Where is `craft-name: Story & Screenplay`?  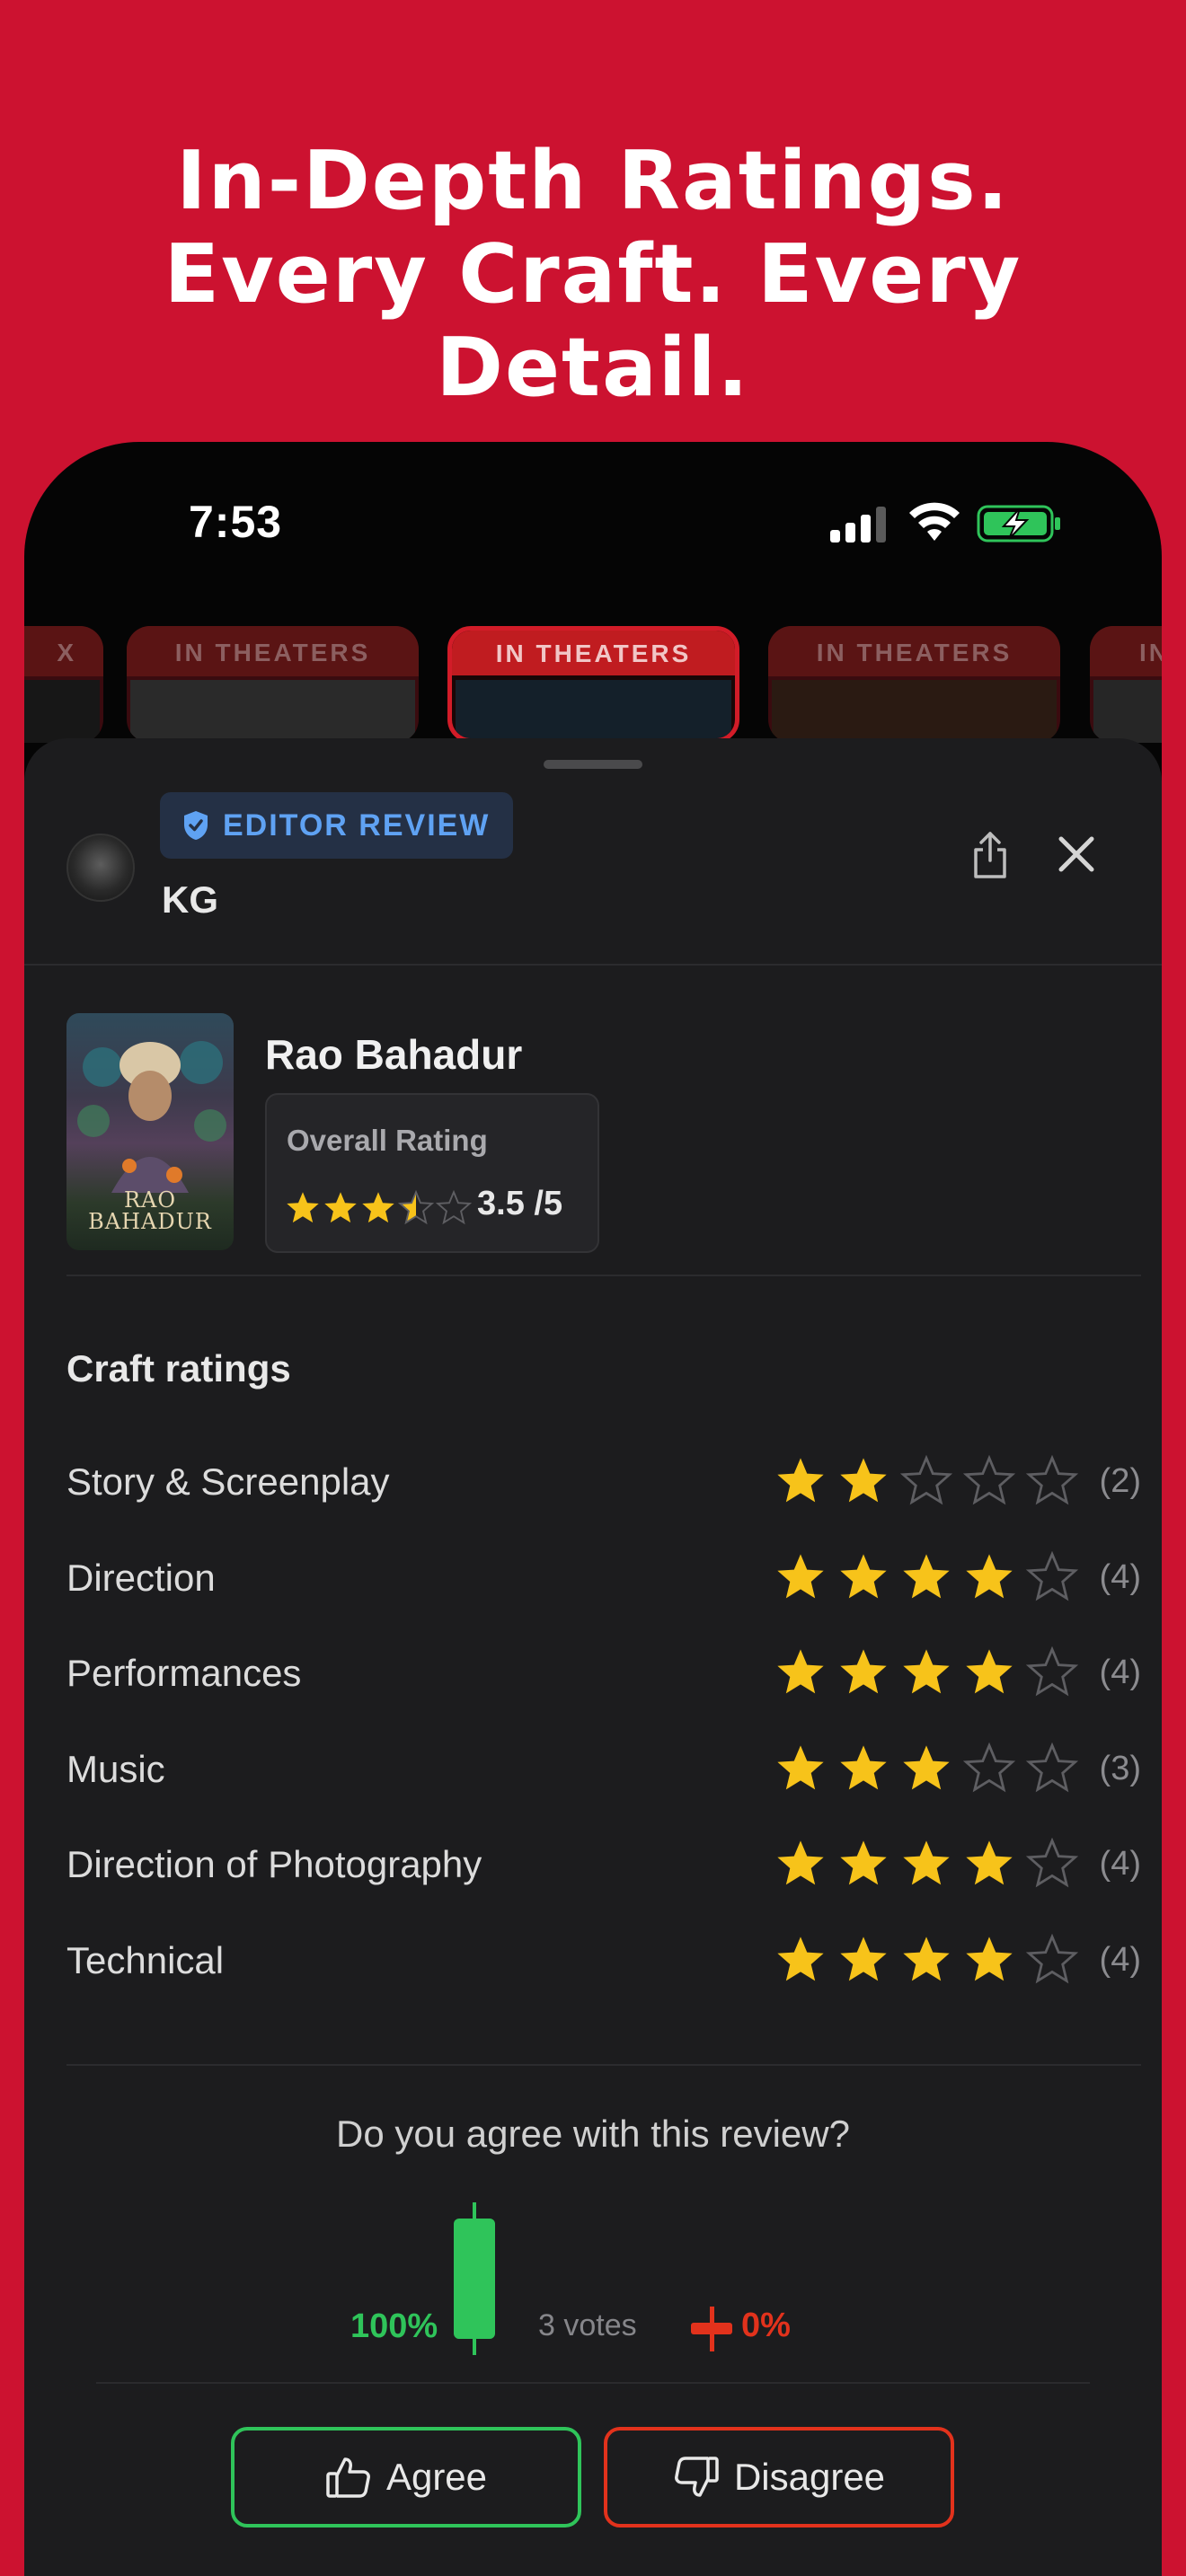
craft-name: Story & Screenplay is located at coordinates (228, 1481).